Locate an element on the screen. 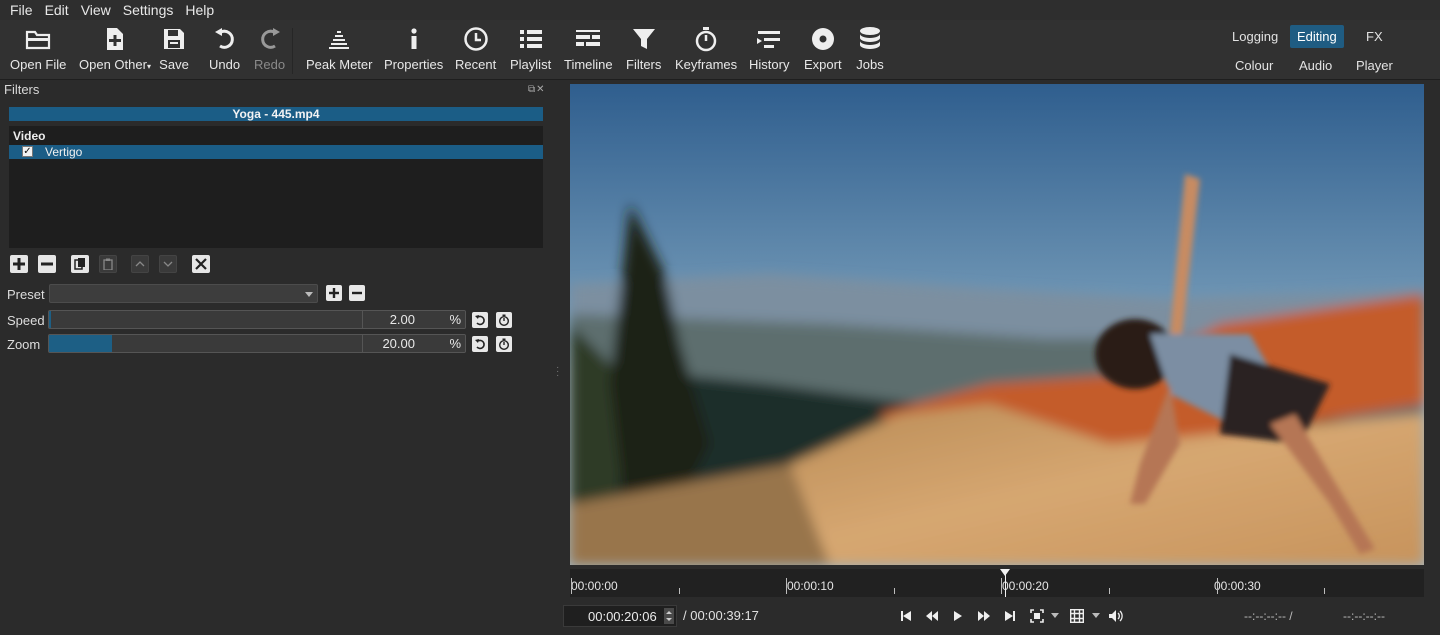 The width and height of the screenshot is (1440, 635). history-icon is located at coordinates (769, 39).